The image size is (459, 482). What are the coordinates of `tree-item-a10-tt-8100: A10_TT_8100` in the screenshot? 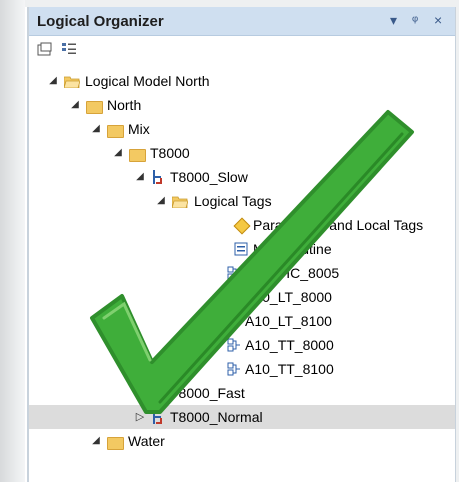 It's located at (242, 369).